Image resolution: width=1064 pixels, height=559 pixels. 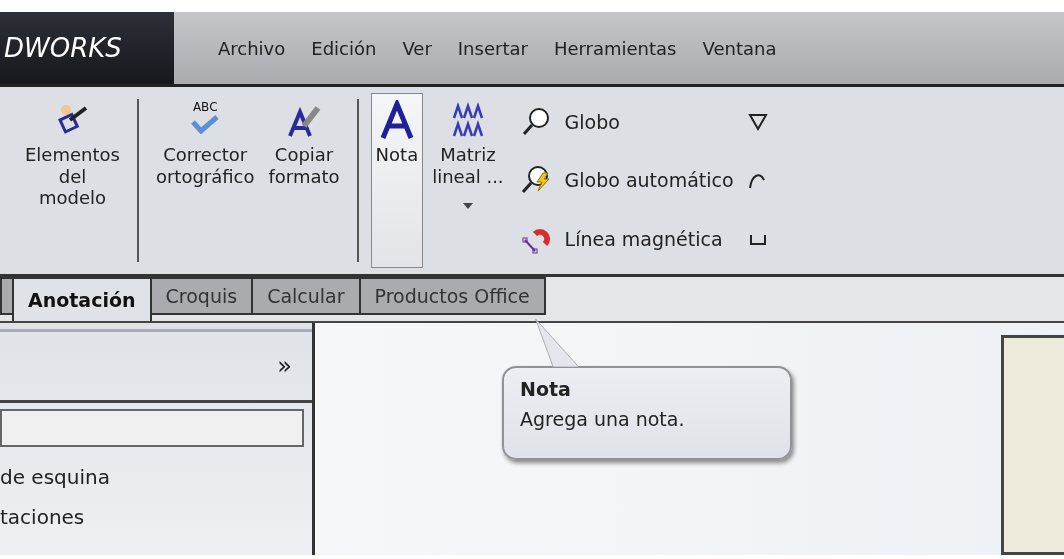 What do you see at coordinates (82, 299) in the screenshot?
I see `tab: Anotación` at bounding box center [82, 299].